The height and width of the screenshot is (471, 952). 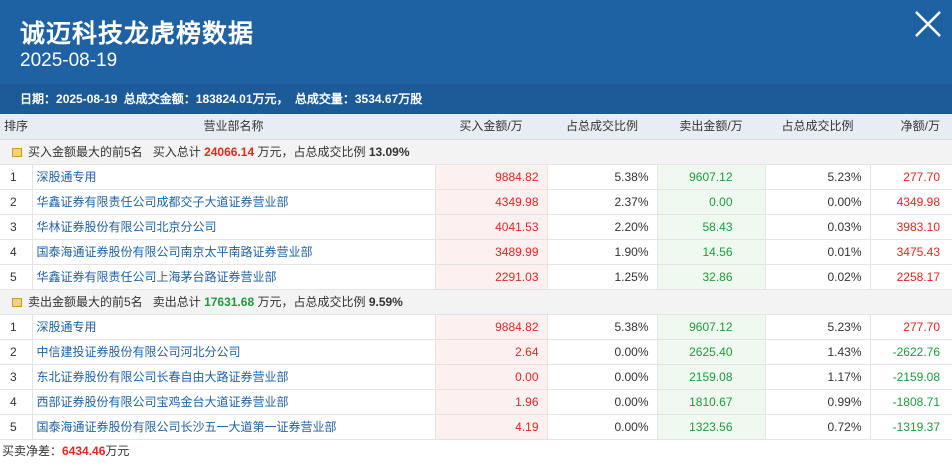 I want to click on sell-percent: 0.03%, so click(x=818, y=227).